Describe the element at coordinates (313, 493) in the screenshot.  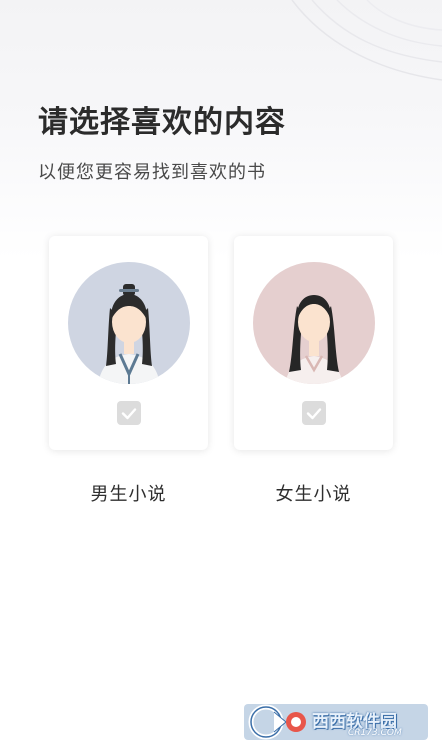
I see `female-novel-label: 女生小说` at that location.